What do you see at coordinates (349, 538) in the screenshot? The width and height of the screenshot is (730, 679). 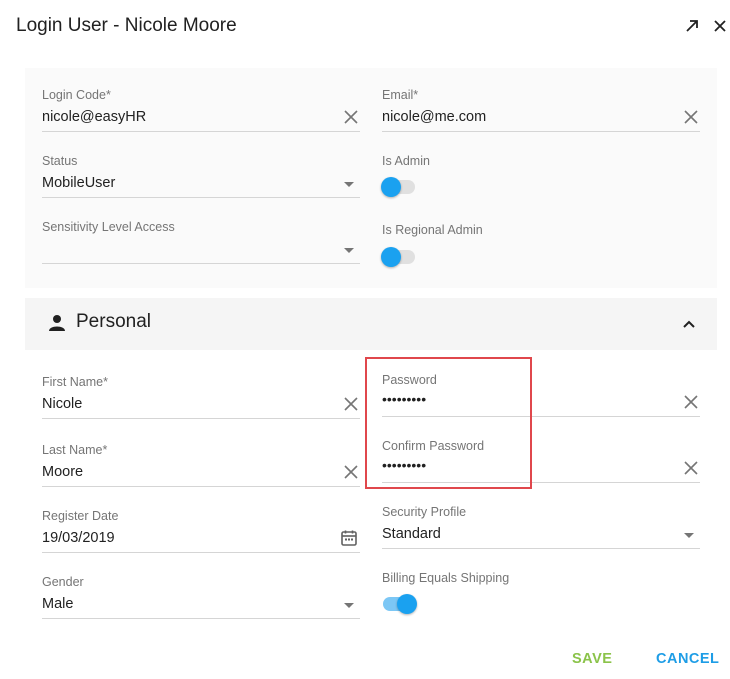 I see `calendar-icon` at bounding box center [349, 538].